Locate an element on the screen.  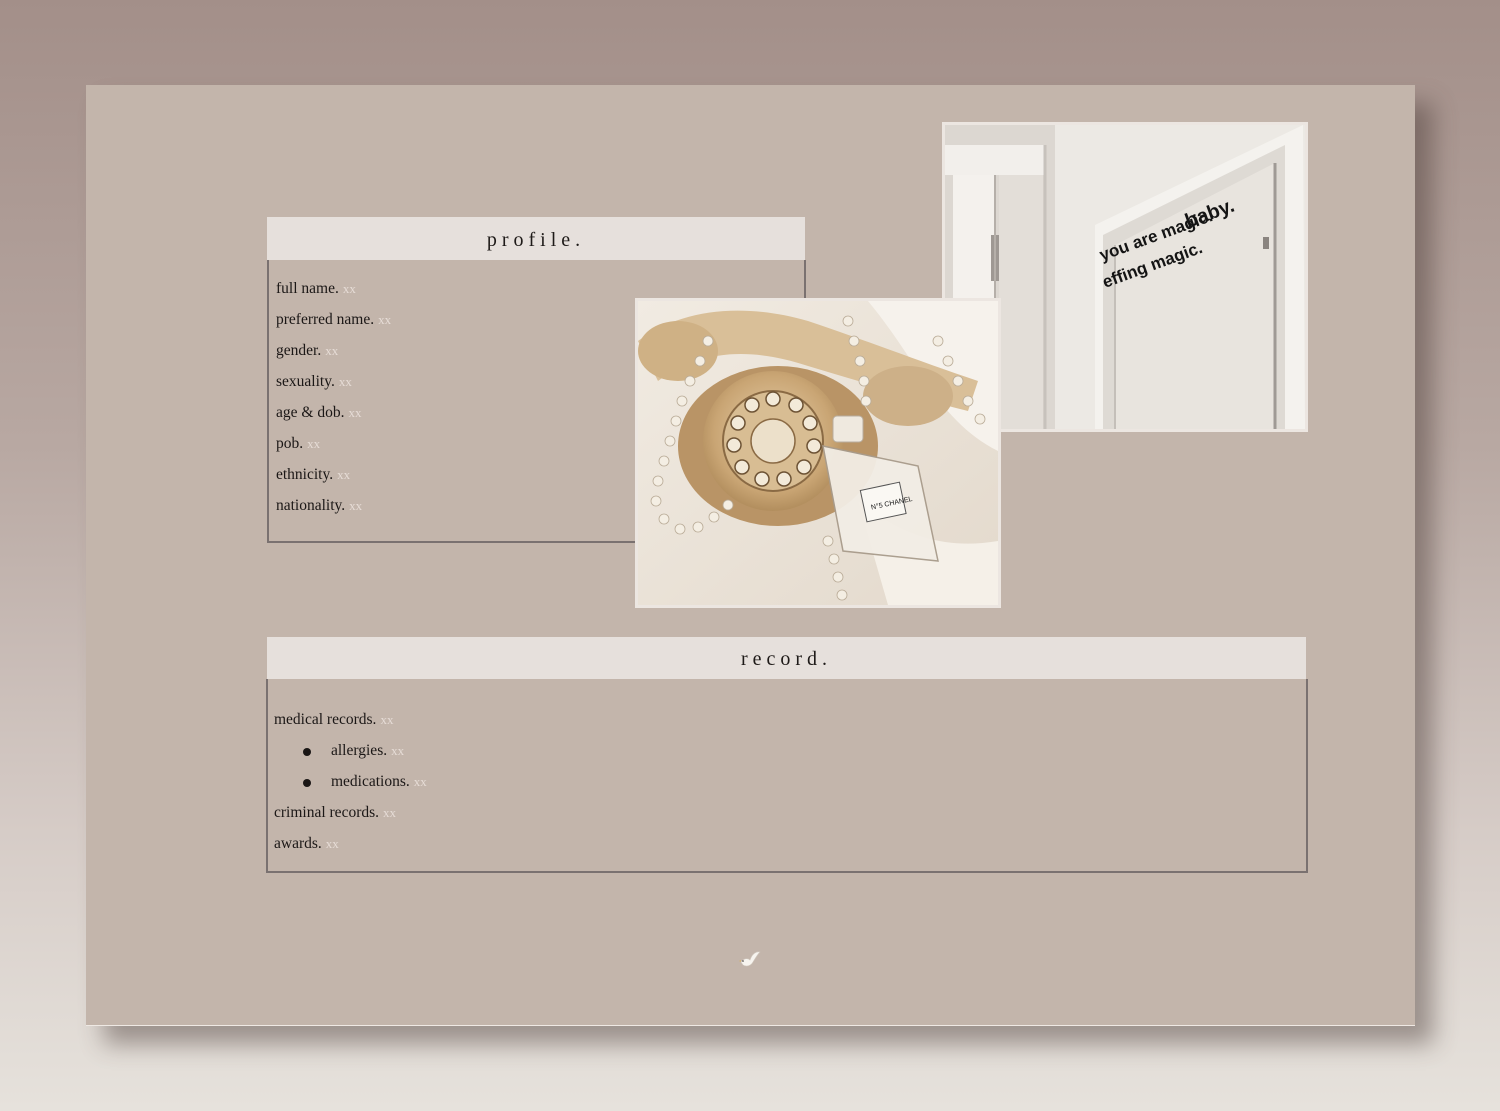
field-ethnicity: ethnicity. xx is located at coordinates (313, 475).